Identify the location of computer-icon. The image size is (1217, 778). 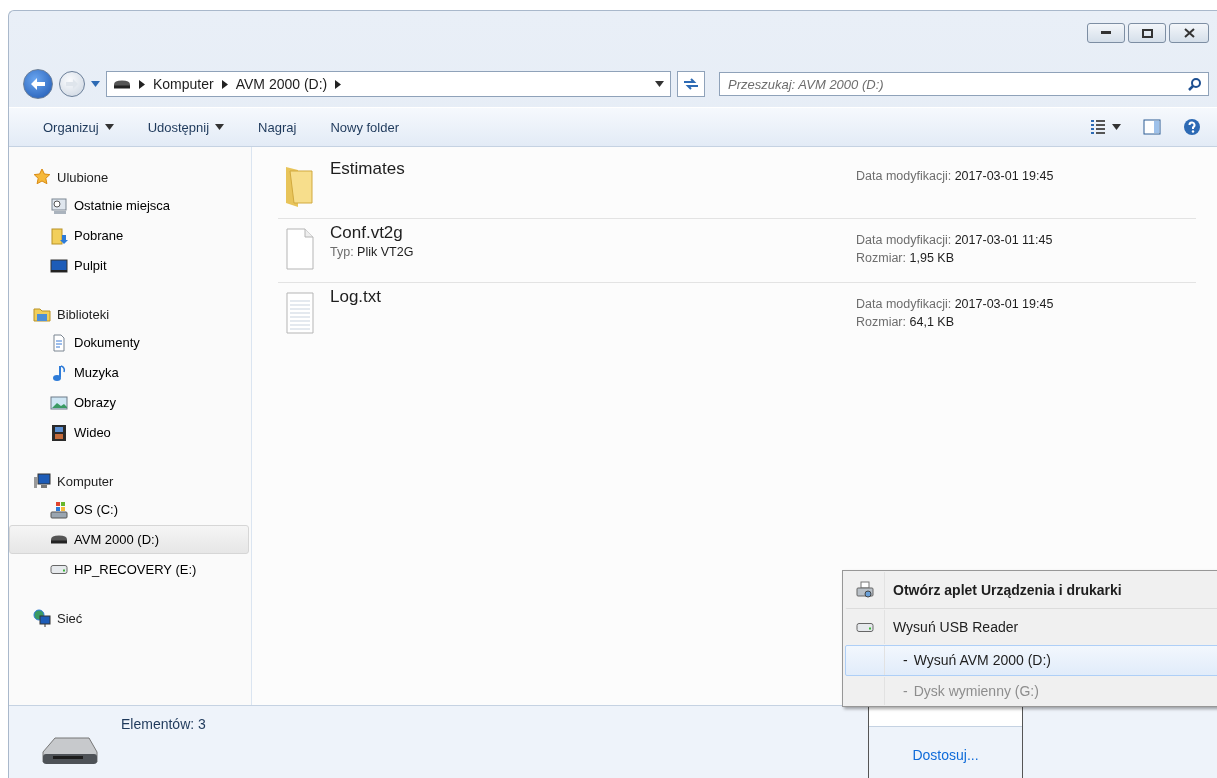
(42, 481).